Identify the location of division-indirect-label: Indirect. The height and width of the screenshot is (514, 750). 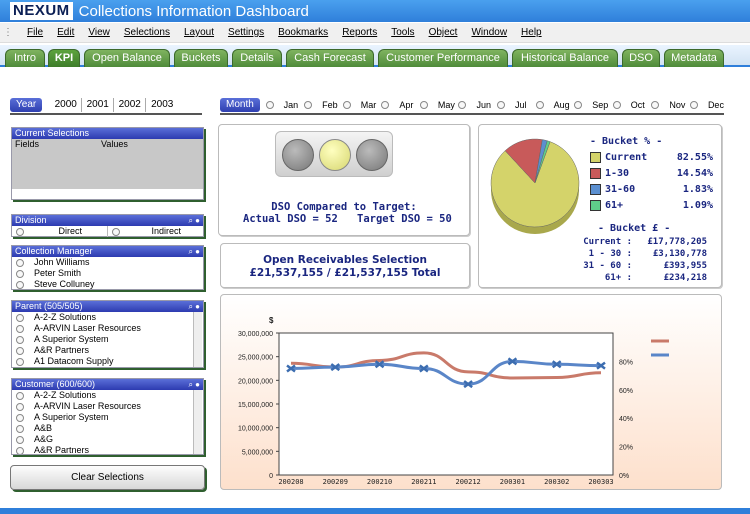
(166, 231).